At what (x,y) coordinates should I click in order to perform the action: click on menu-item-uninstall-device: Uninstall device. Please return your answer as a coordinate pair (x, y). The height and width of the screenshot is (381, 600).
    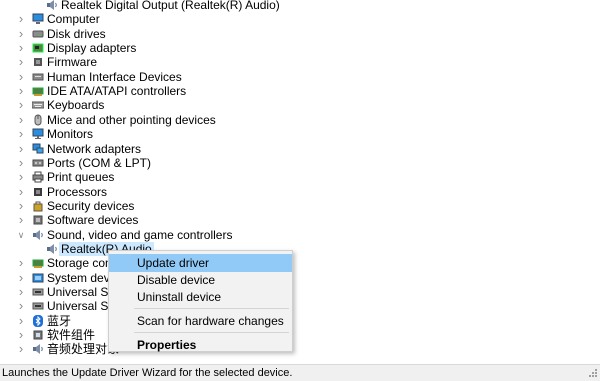
    Looking at the image, I should click on (200, 297).